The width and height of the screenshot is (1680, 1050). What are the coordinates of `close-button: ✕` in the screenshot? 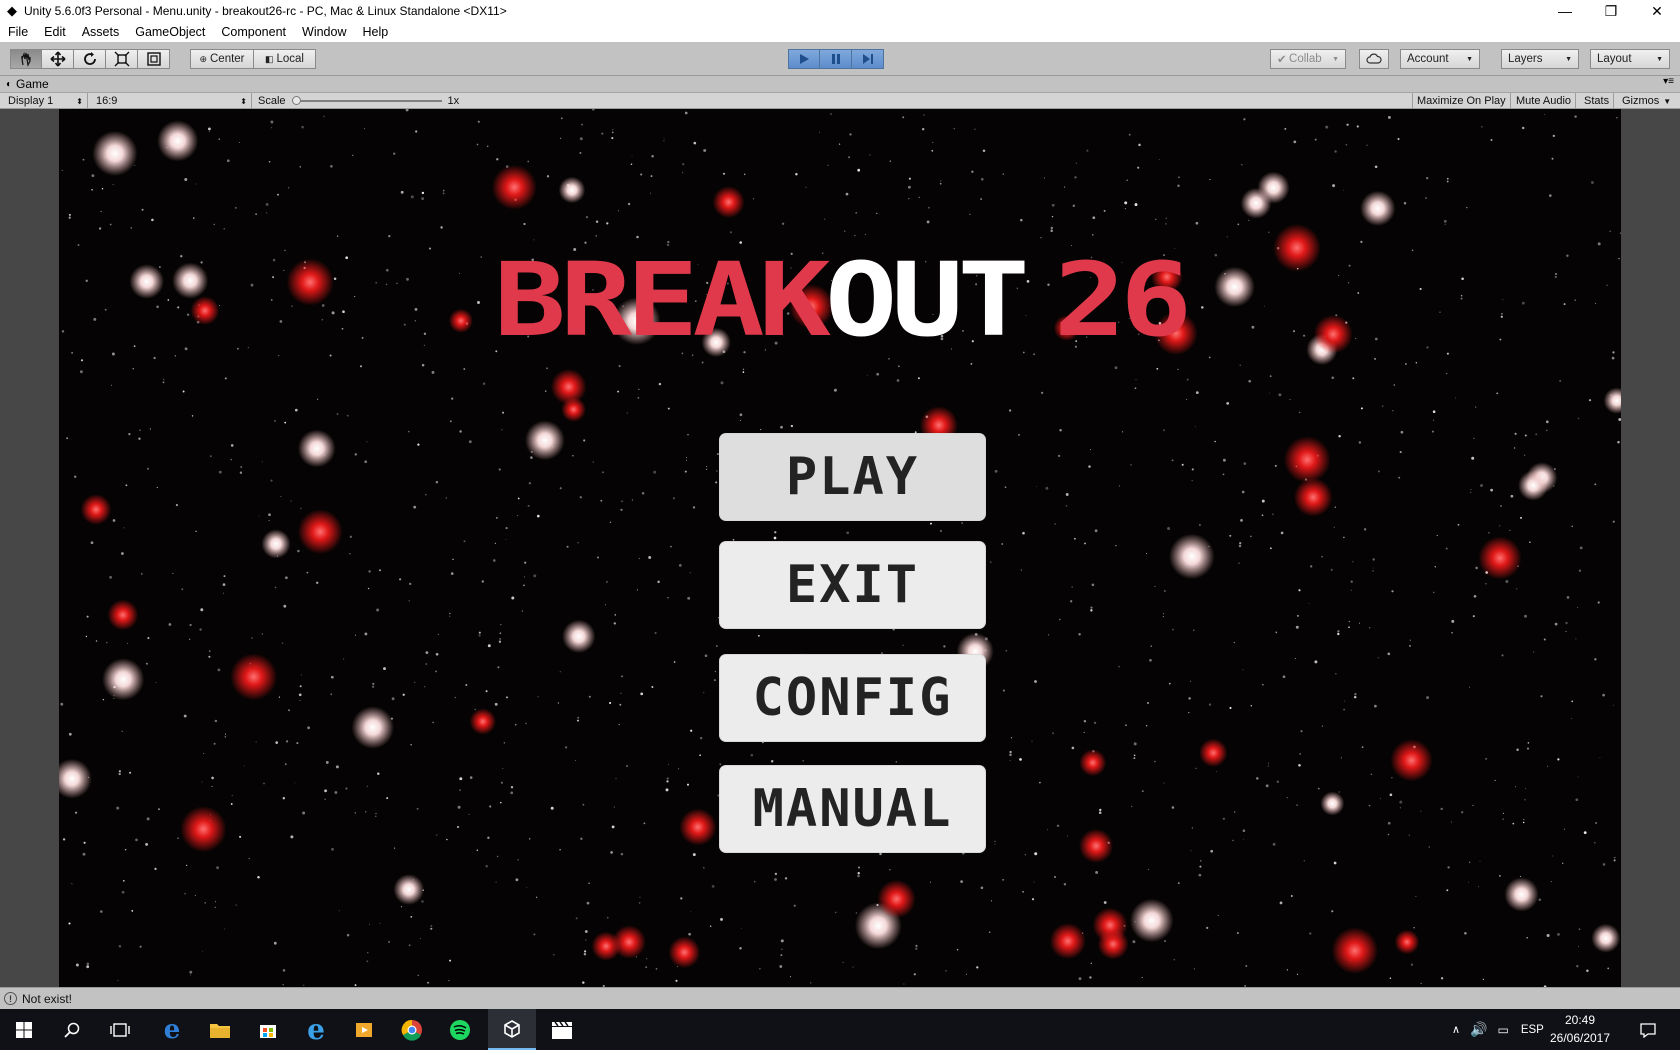 It's located at (1657, 11).